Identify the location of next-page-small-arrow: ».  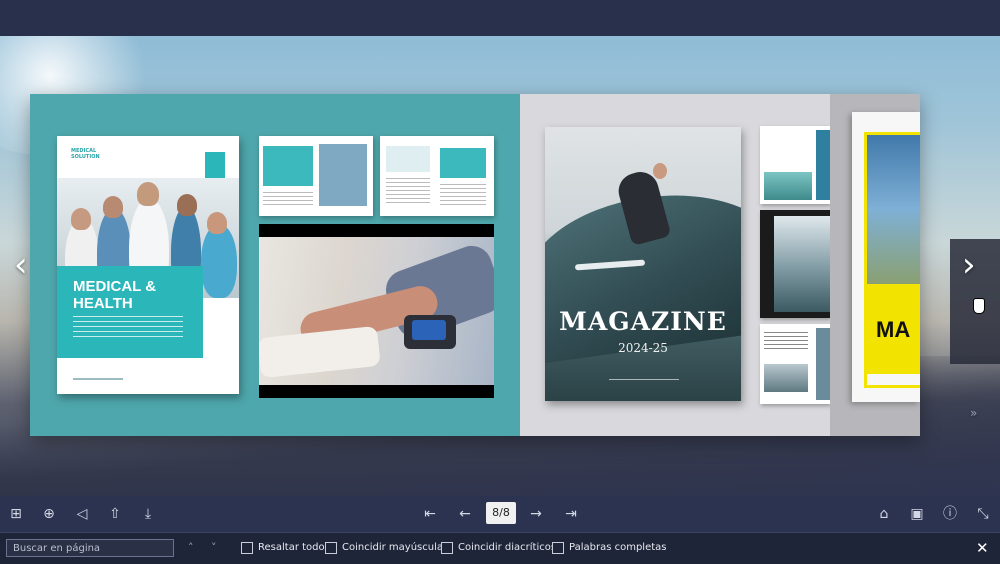
(973, 413).